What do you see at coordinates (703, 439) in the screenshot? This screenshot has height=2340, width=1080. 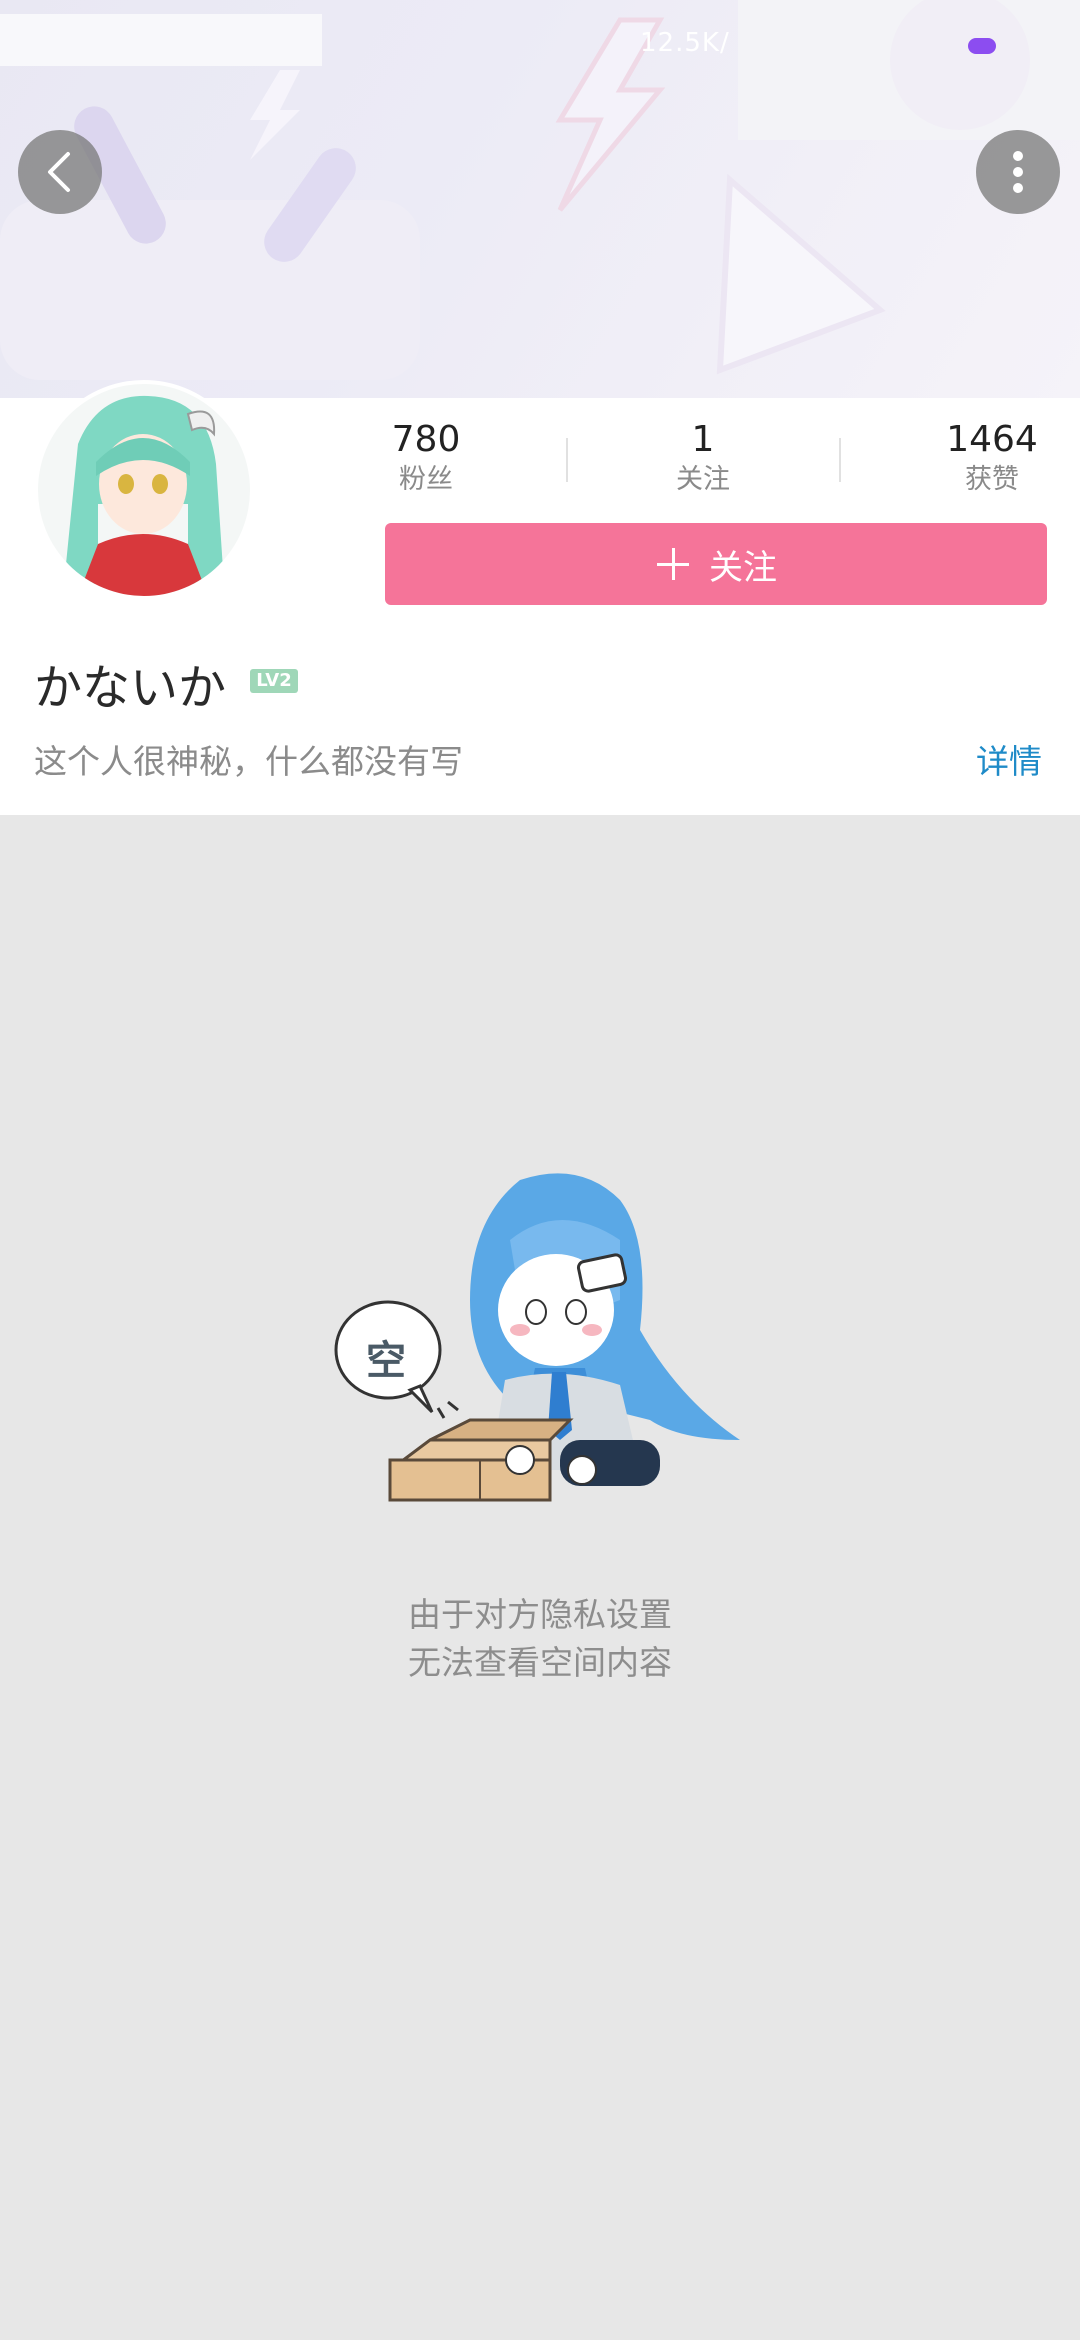 I see `following-count: 1` at bounding box center [703, 439].